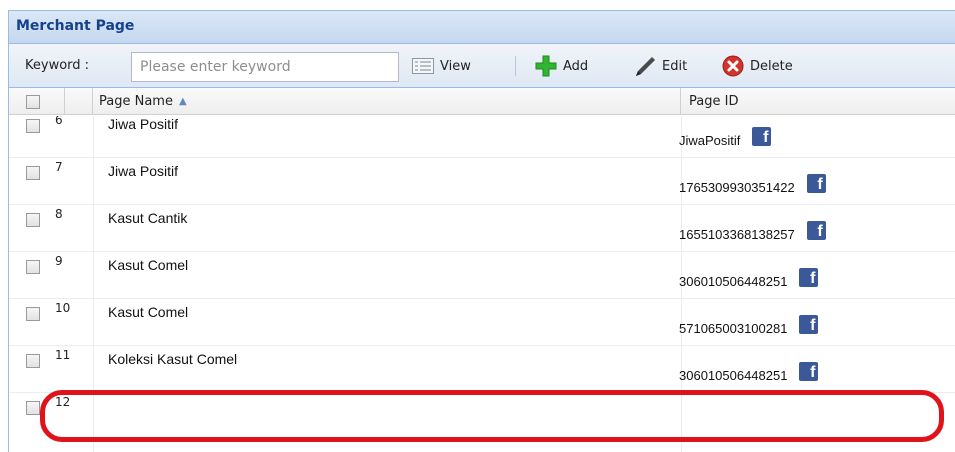 The image size is (955, 452). Describe the element at coordinates (75, 26) in the screenshot. I see `panel-title: Merchant Page` at that location.